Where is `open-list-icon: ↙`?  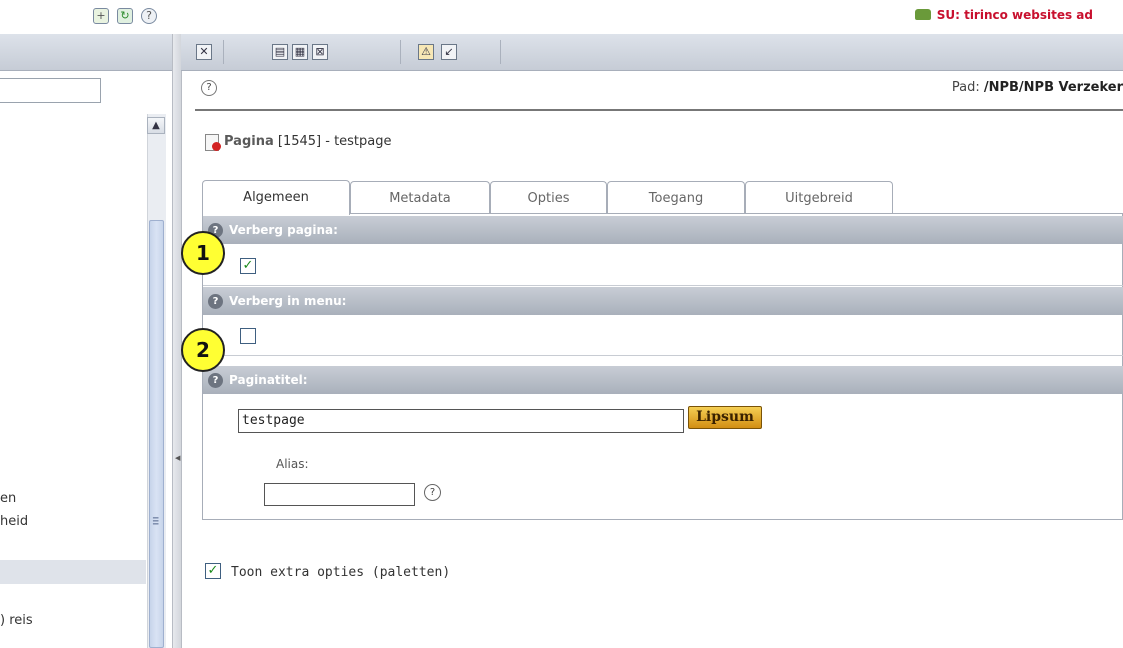
open-list-icon: ↙ is located at coordinates (449, 52).